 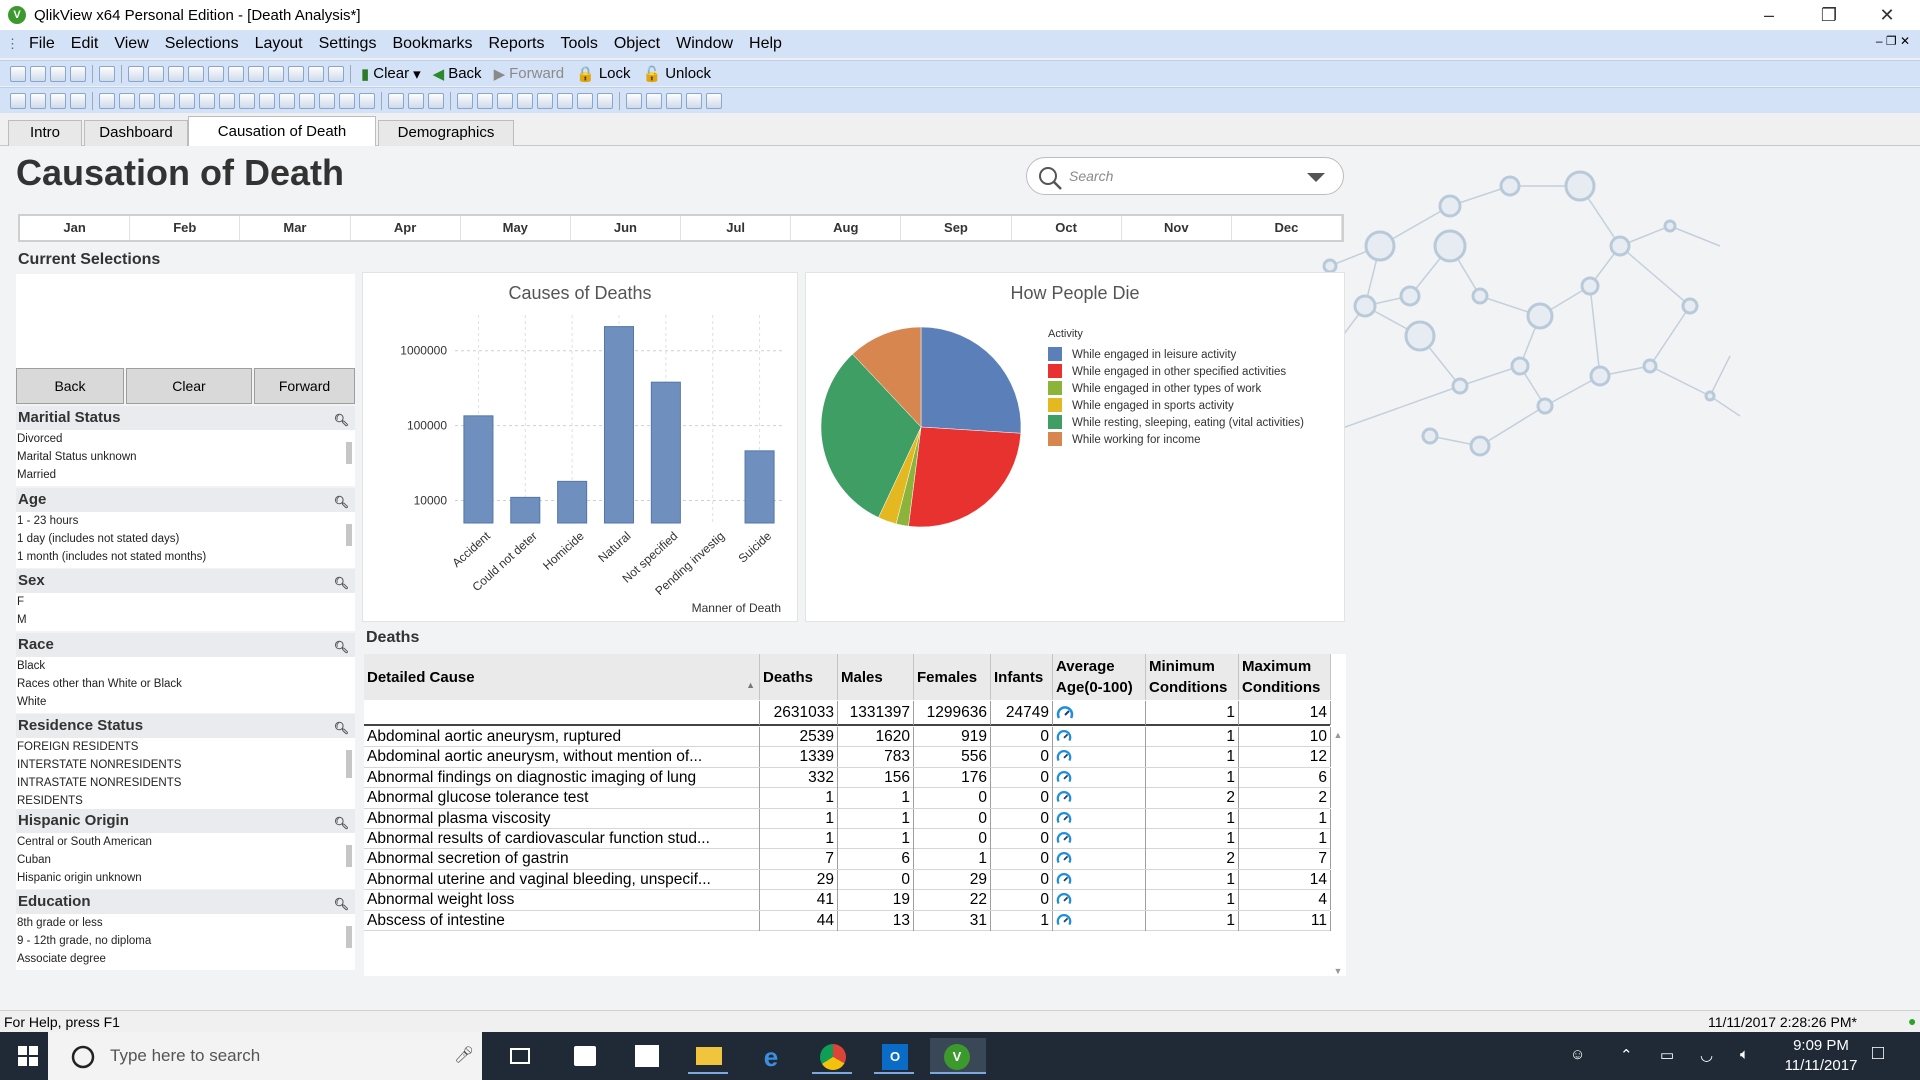 What do you see at coordinates (185, 783) in the screenshot?
I see `list-item: INTRASTATE NONRESIDENTS` at bounding box center [185, 783].